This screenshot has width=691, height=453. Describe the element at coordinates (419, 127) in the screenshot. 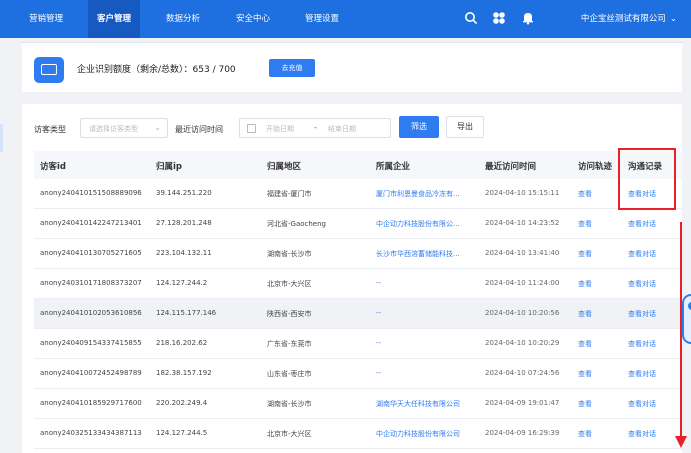

I see `filter-button: 筛选` at that location.